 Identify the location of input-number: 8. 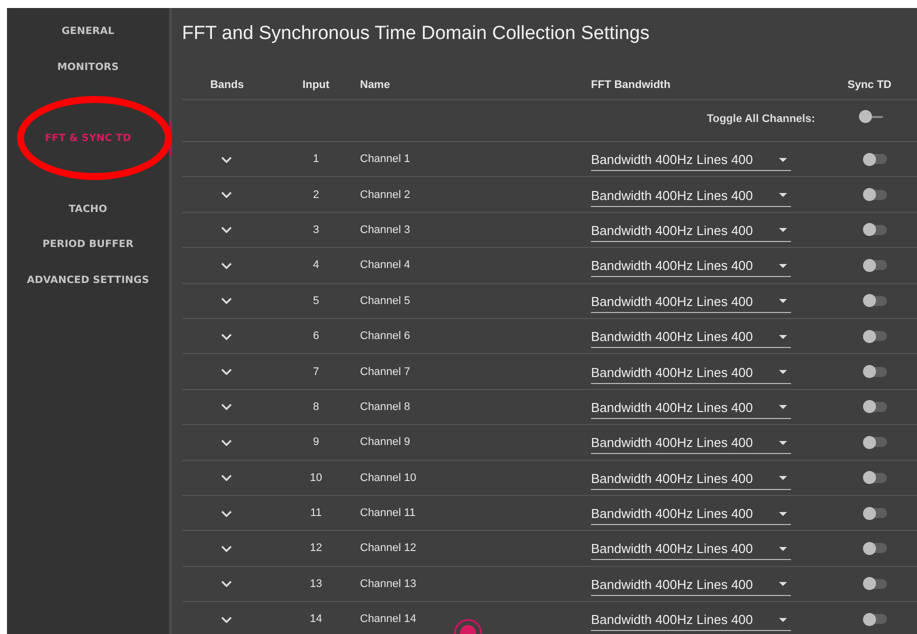
(316, 406).